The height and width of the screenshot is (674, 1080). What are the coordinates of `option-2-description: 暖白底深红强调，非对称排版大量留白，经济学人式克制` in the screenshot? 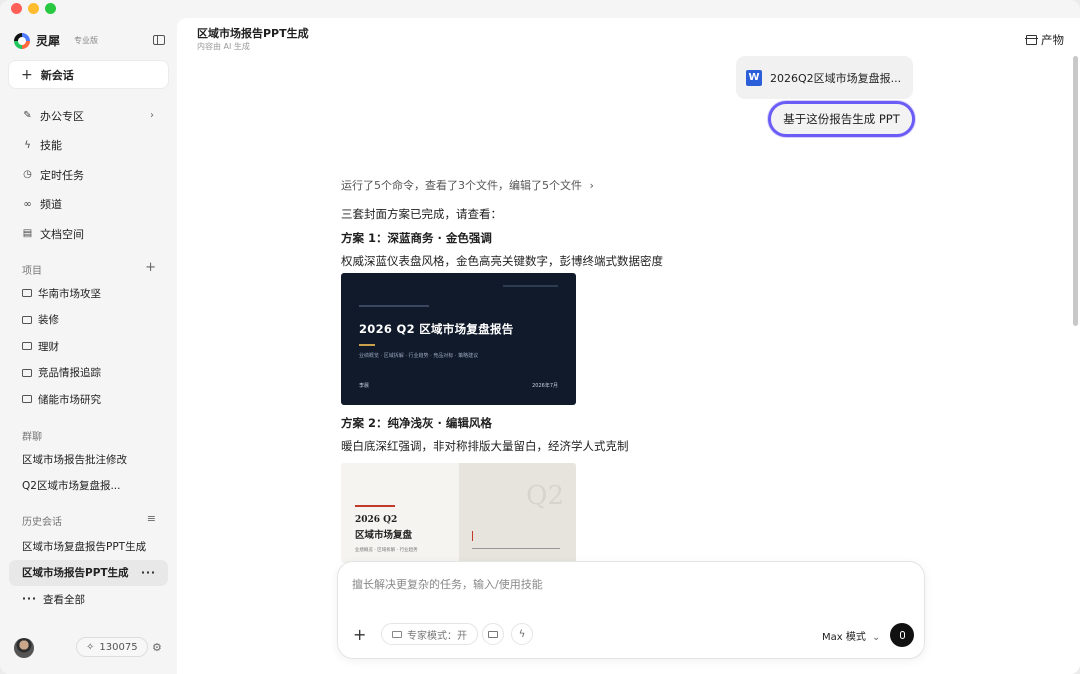 It's located at (485, 446).